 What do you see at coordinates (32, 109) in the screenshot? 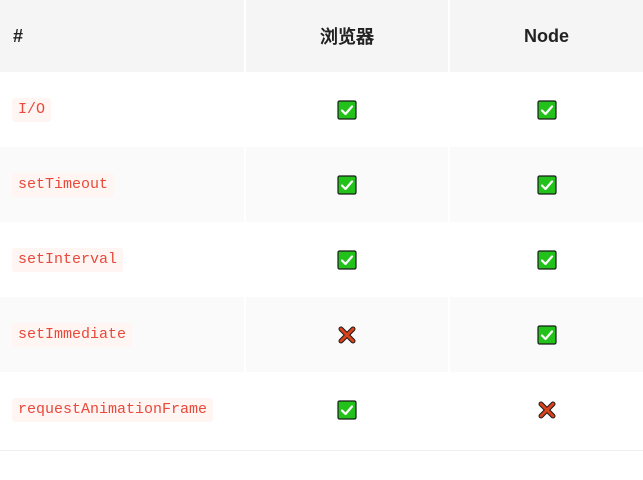
I see `api-name-code: I/O` at bounding box center [32, 109].